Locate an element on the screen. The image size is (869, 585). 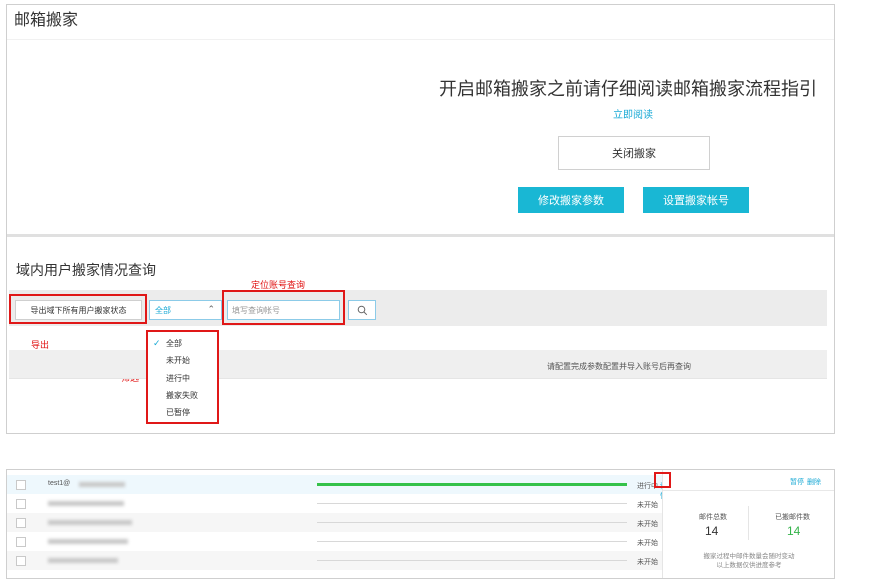
delete-link: 删除 is located at coordinates (814, 482).